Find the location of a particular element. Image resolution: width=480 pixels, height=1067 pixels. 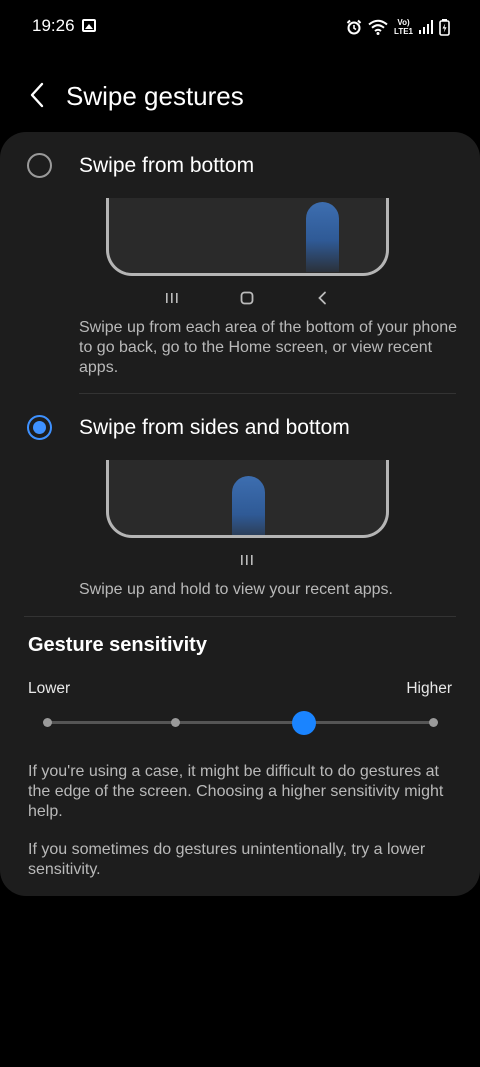

status-bar: 19:26 Vo) LTE1 is located at coordinates (240, 27).